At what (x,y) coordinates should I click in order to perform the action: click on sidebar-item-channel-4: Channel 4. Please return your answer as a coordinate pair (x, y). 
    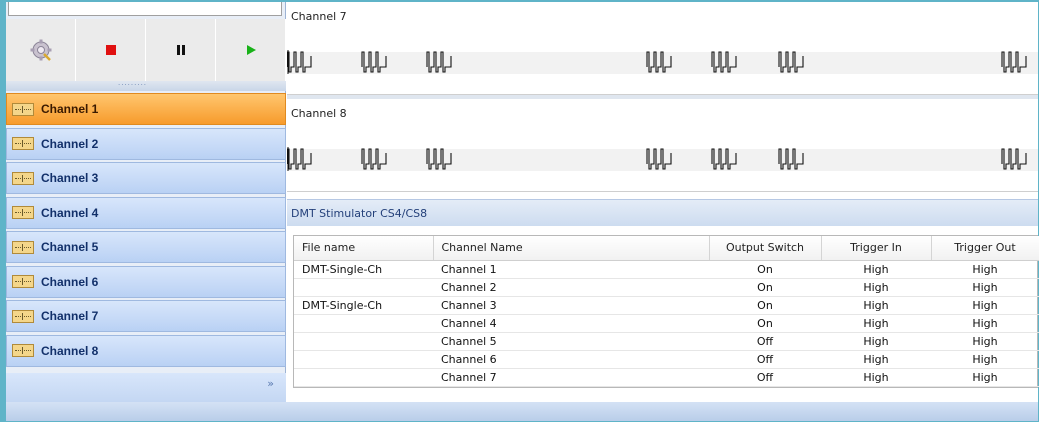
    Looking at the image, I should click on (146, 212).